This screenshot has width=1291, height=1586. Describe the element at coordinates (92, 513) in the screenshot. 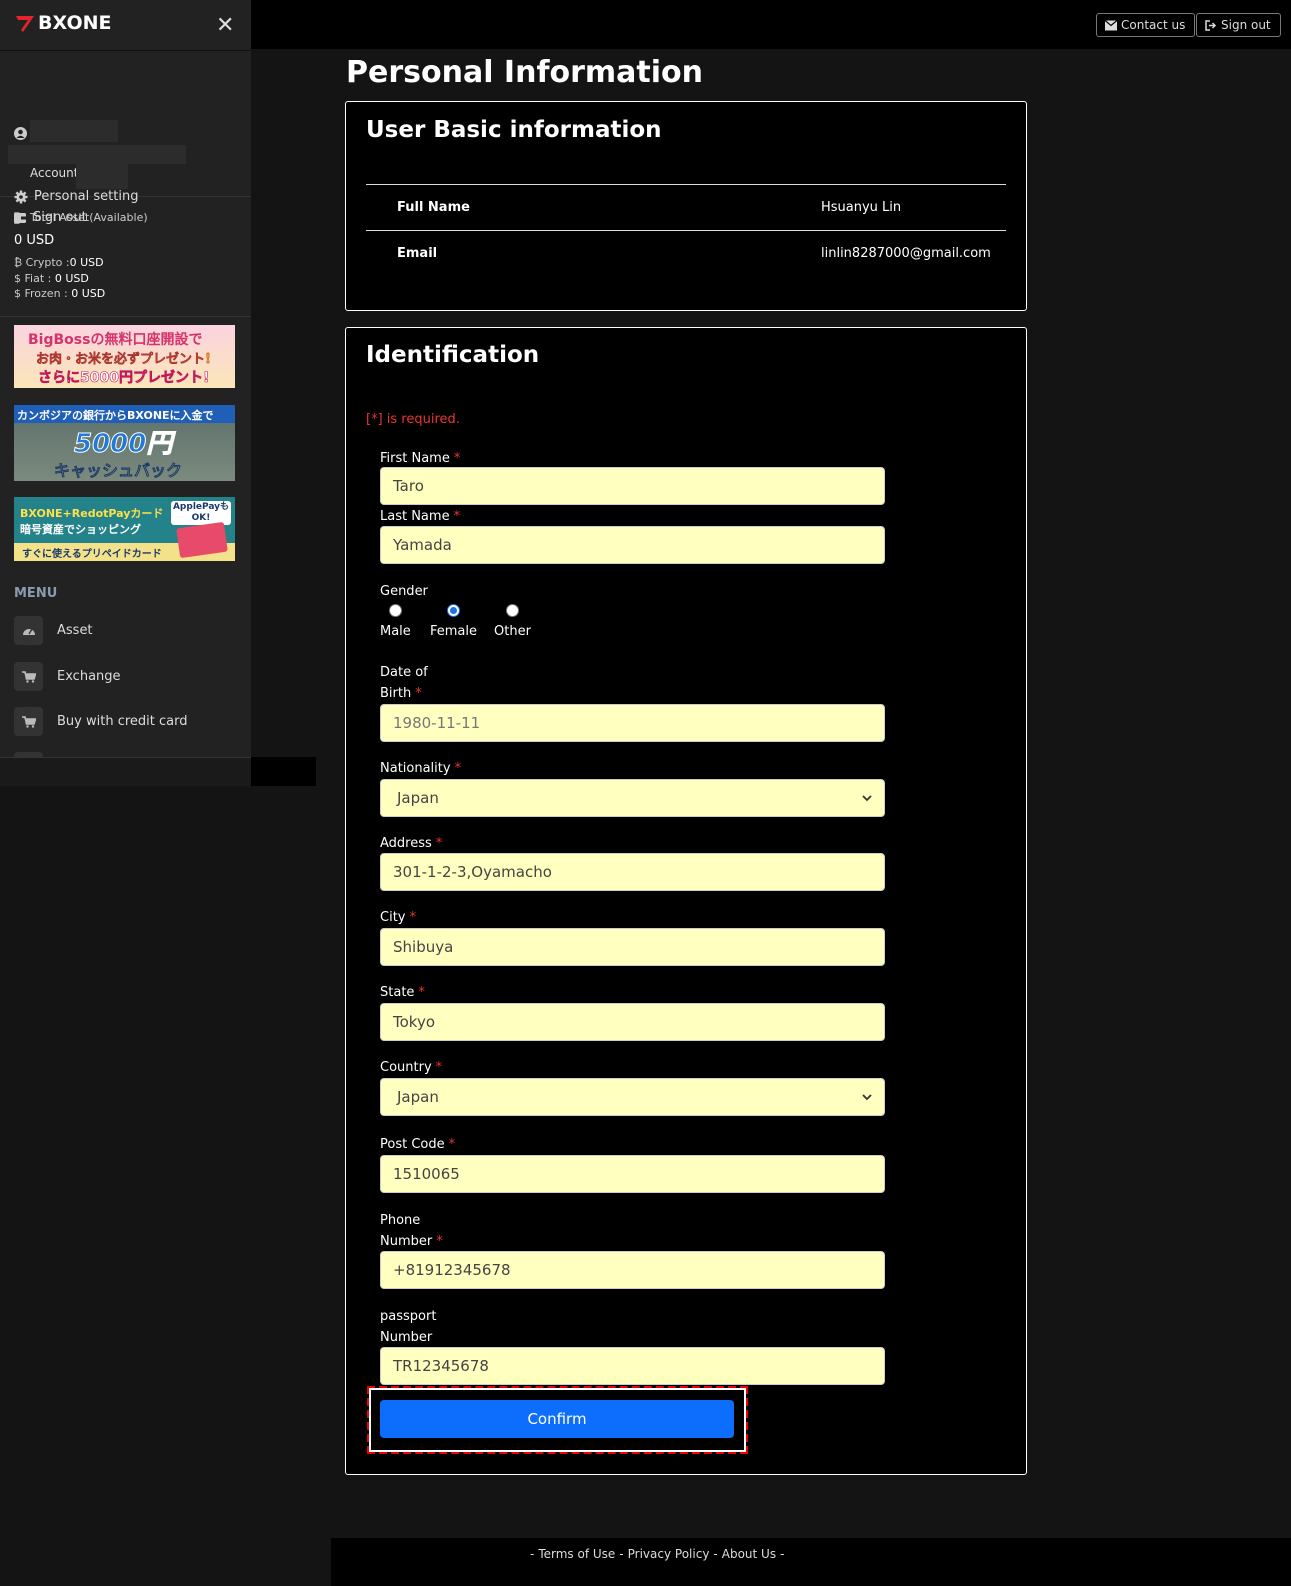

I see `banner-text: BXONE+RedotPayカード` at that location.